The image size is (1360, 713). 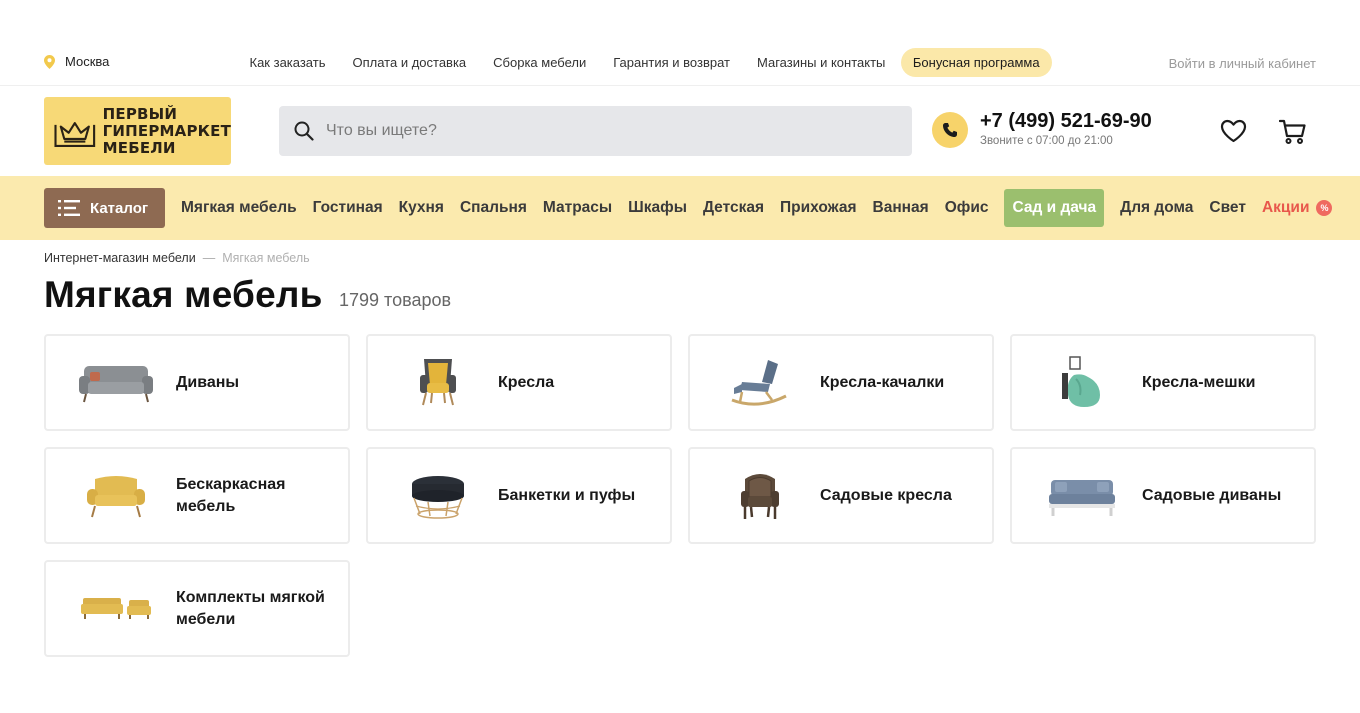 What do you see at coordinates (287, 62) in the screenshot?
I see `topnav-how-to-order: Как заказать` at bounding box center [287, 62].